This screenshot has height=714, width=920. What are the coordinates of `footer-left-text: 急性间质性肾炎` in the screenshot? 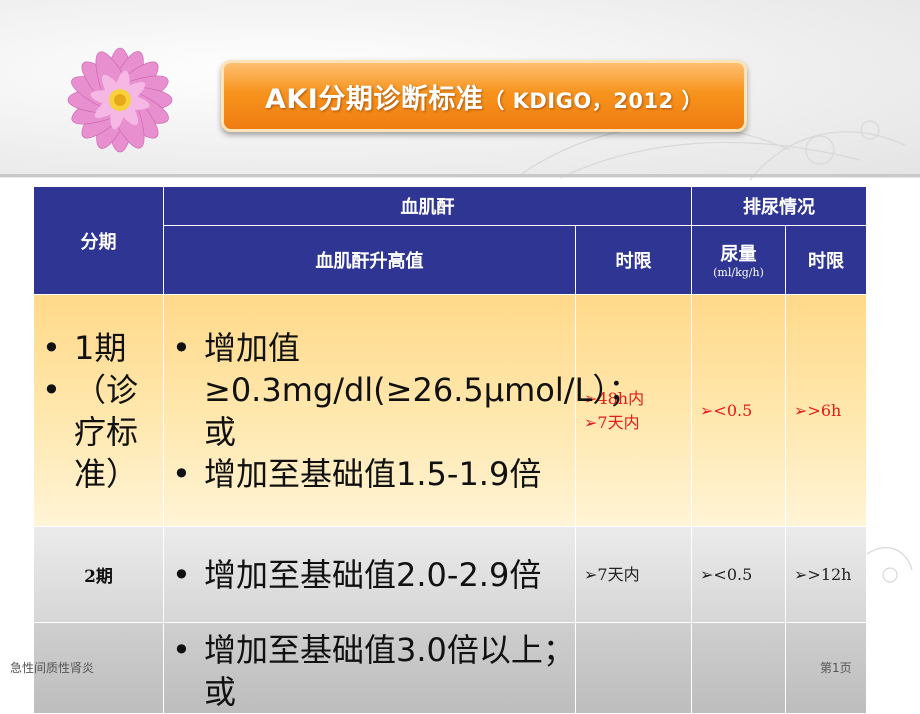 It's located at (52, 668).